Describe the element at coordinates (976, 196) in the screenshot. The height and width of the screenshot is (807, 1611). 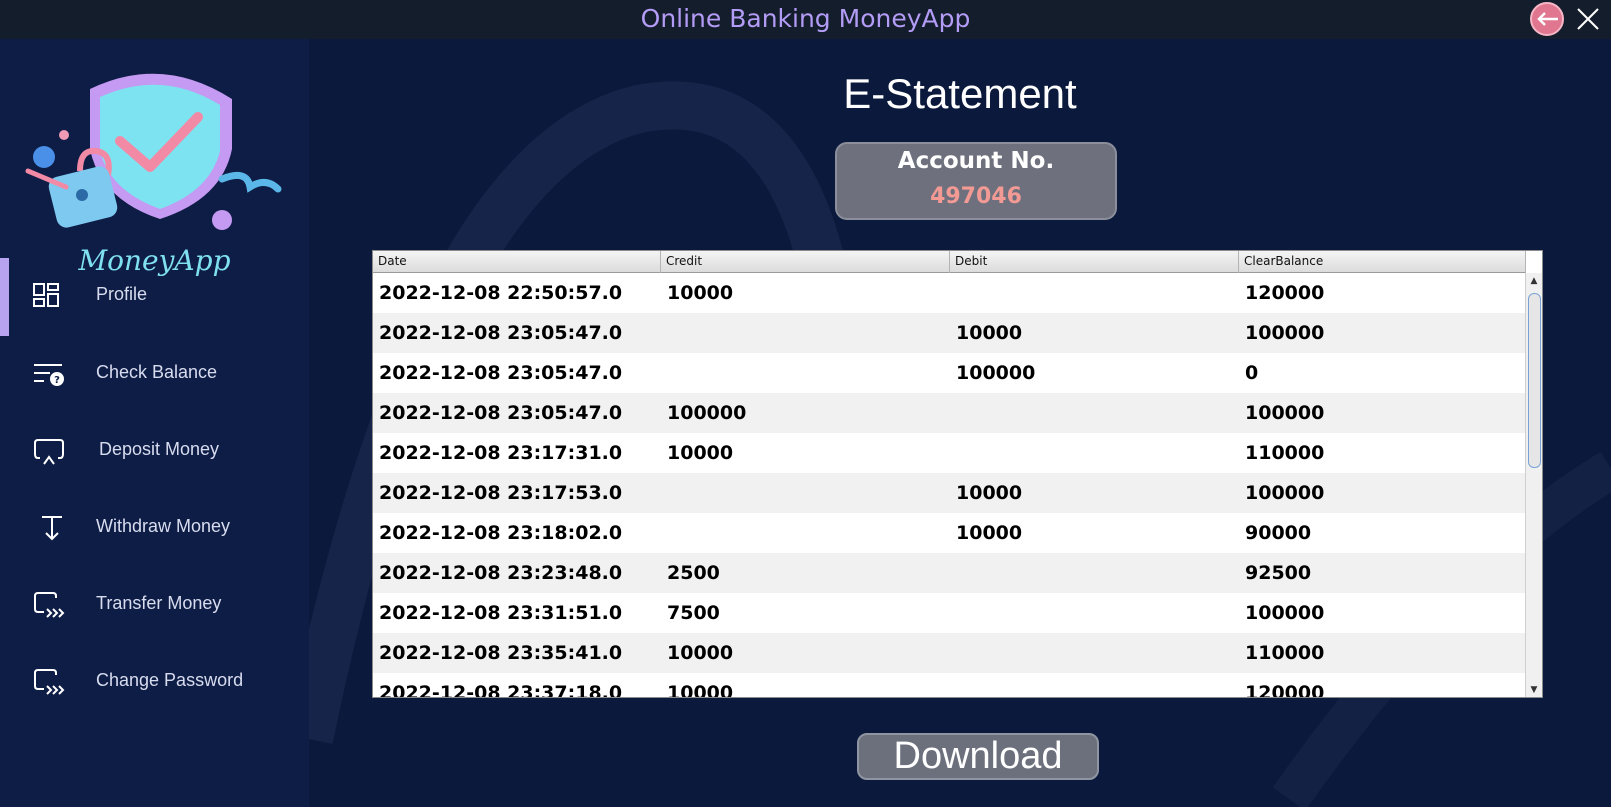
I see `account-number: 497046` at that location.